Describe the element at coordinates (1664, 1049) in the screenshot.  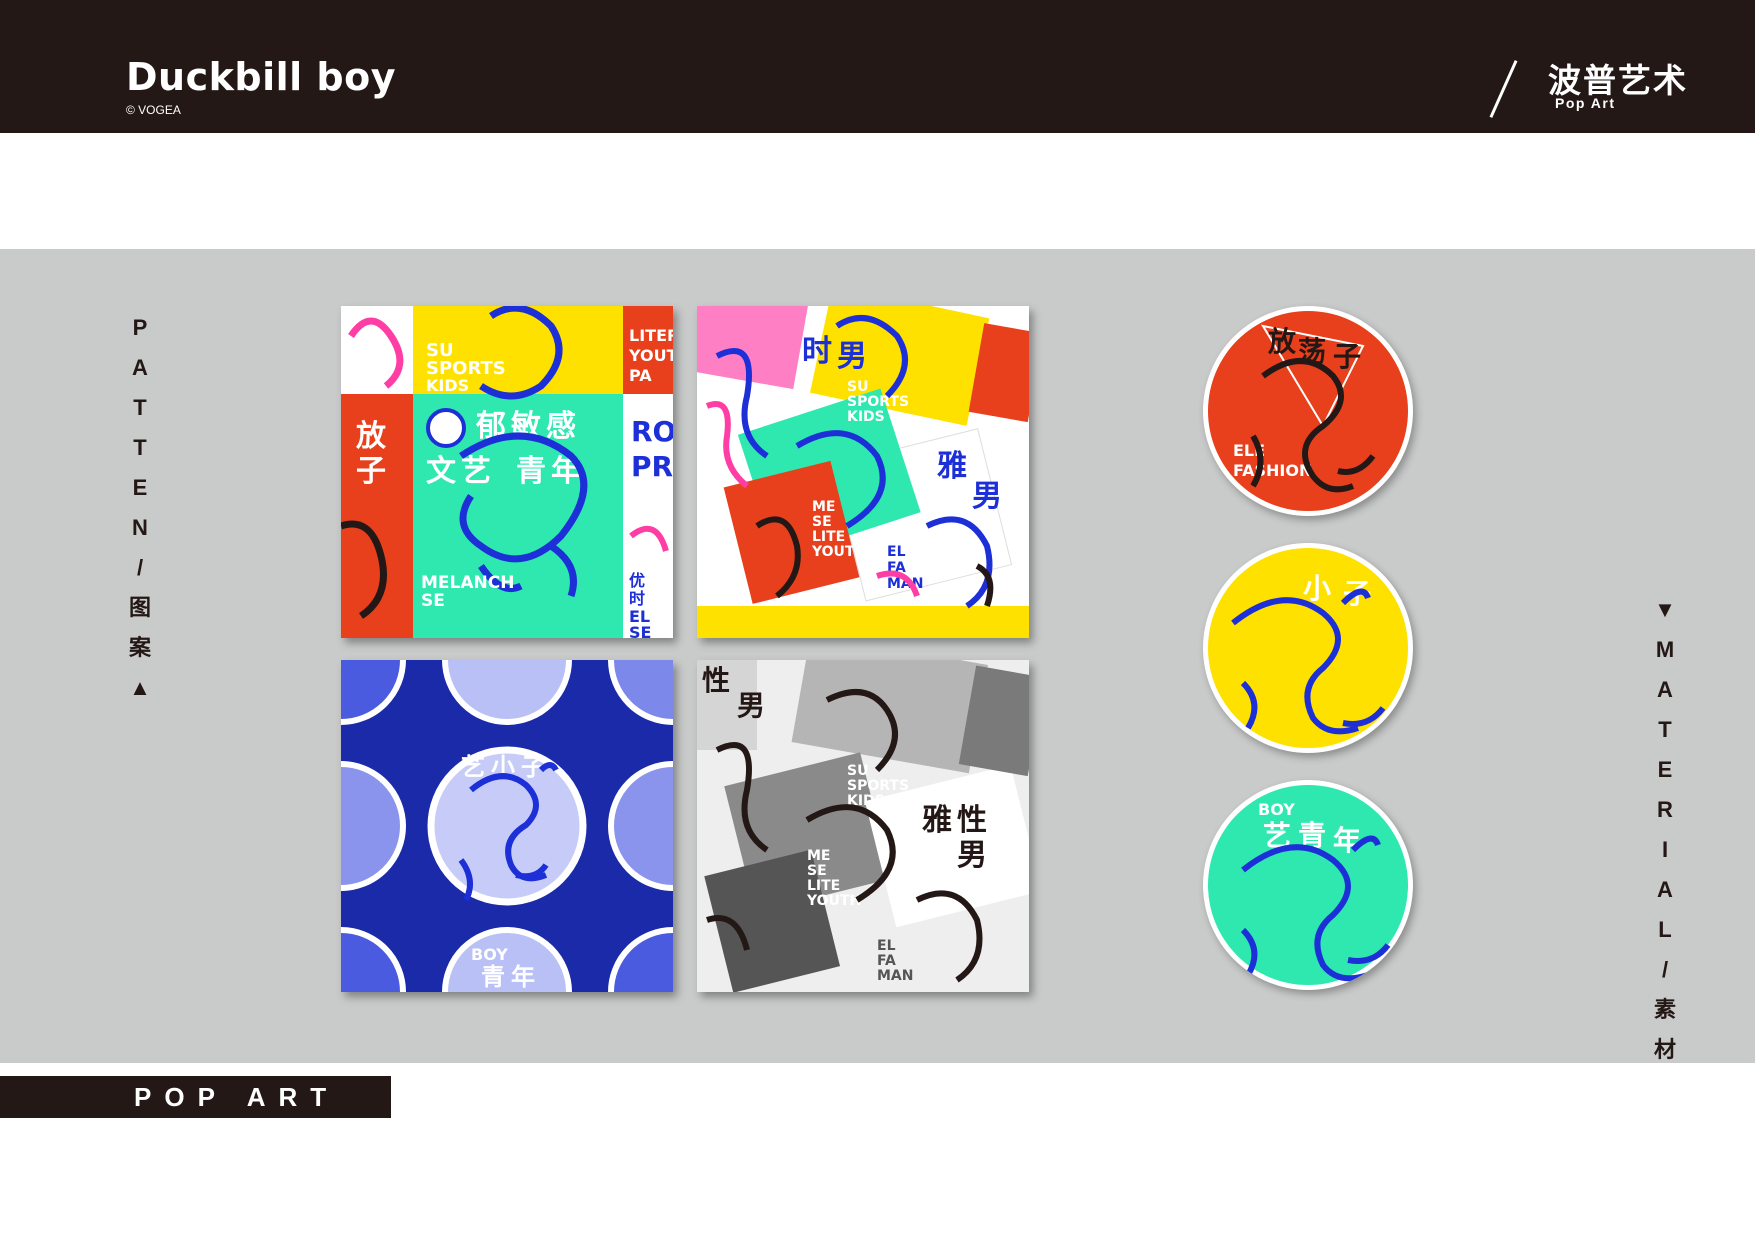
I see `label-char: 材` at that location.